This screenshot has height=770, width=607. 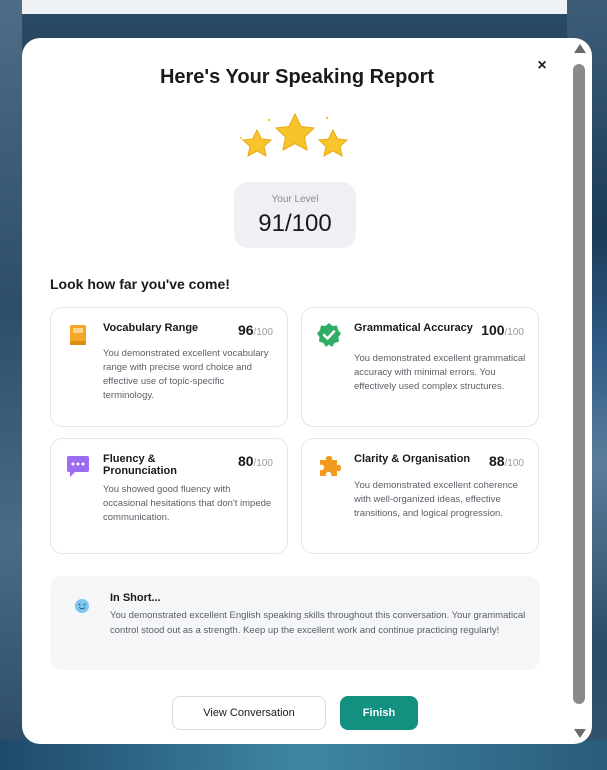 What do you see at coordinates (303, 755) in the screenshot?
I see `background-bottom` at bounding box center [303, 755].